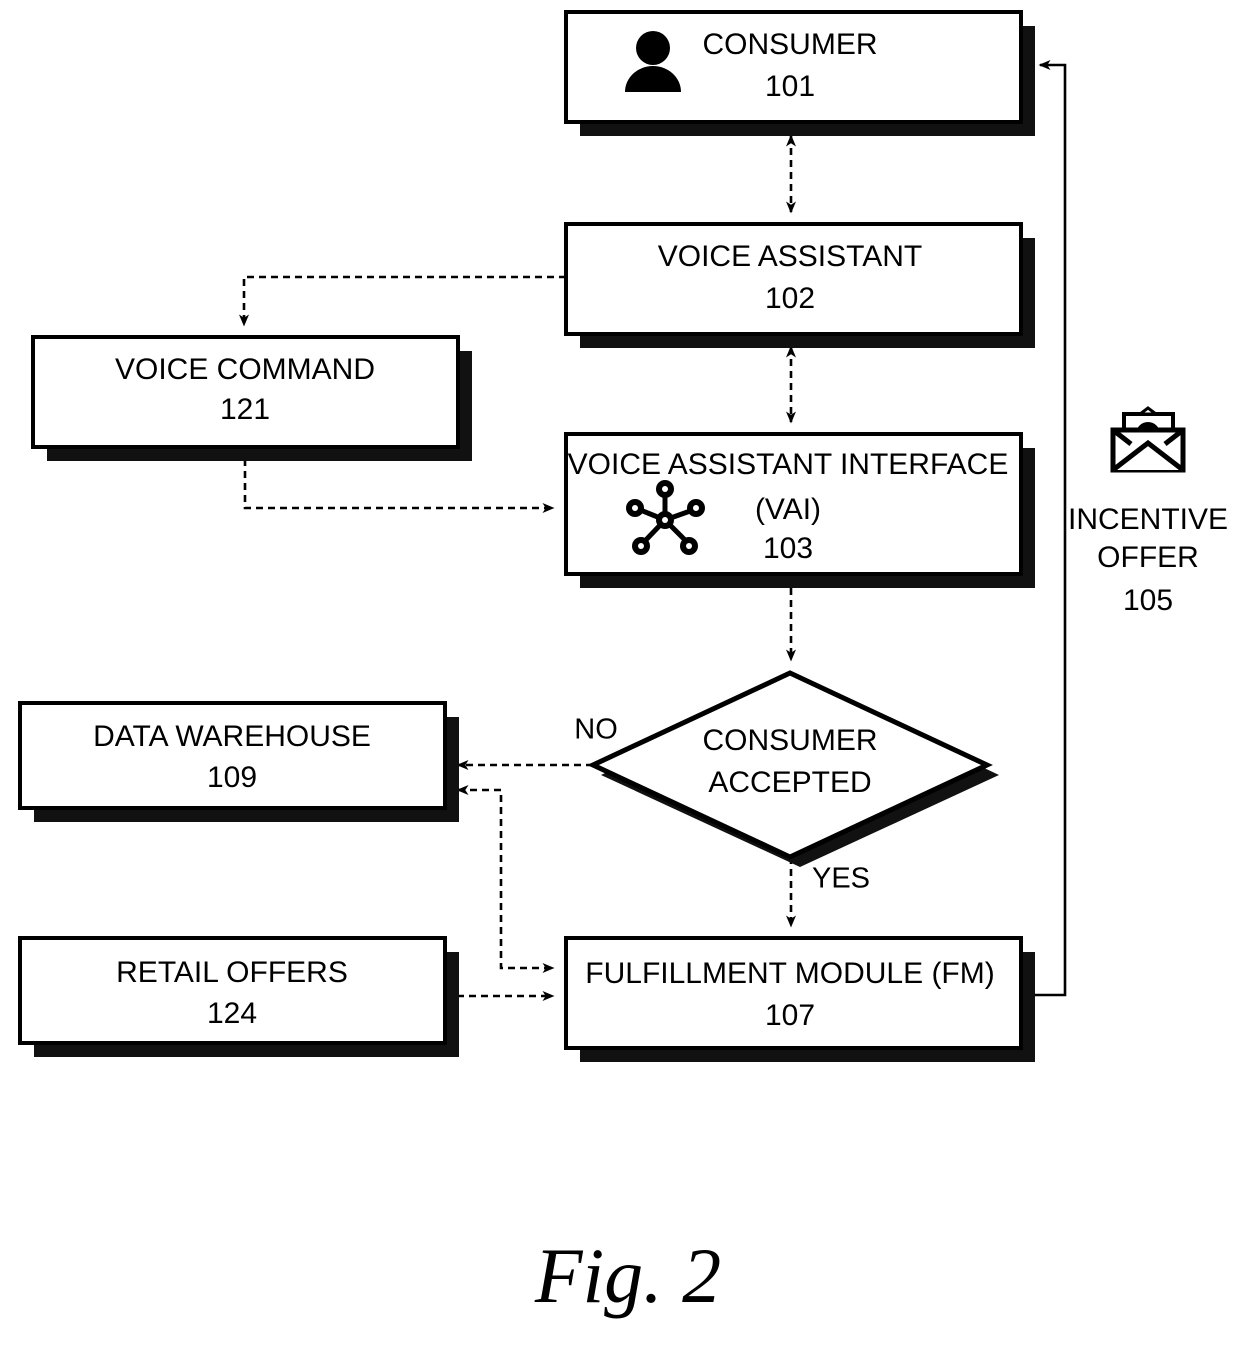  I want to click on node-data-warehouse-ref: 109, so click(232, 777).